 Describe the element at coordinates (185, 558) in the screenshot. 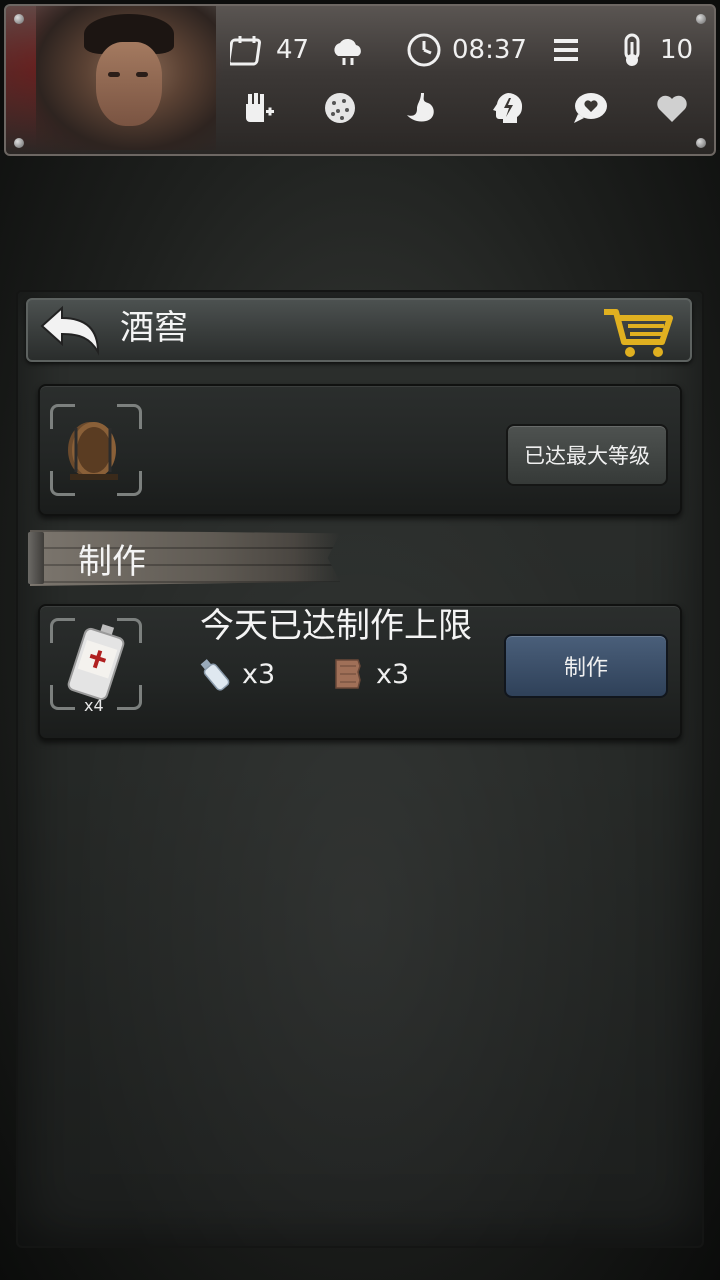

I see `section-plank` at that location.